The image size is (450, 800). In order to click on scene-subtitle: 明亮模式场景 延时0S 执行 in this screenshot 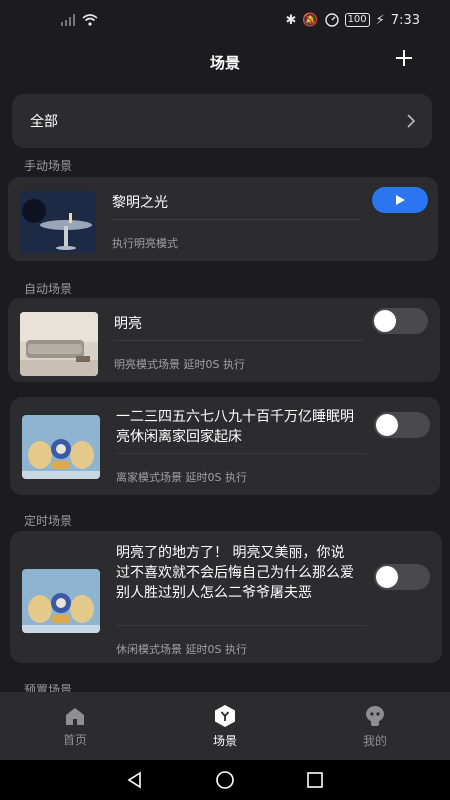, I will do `click(179, 364)`.